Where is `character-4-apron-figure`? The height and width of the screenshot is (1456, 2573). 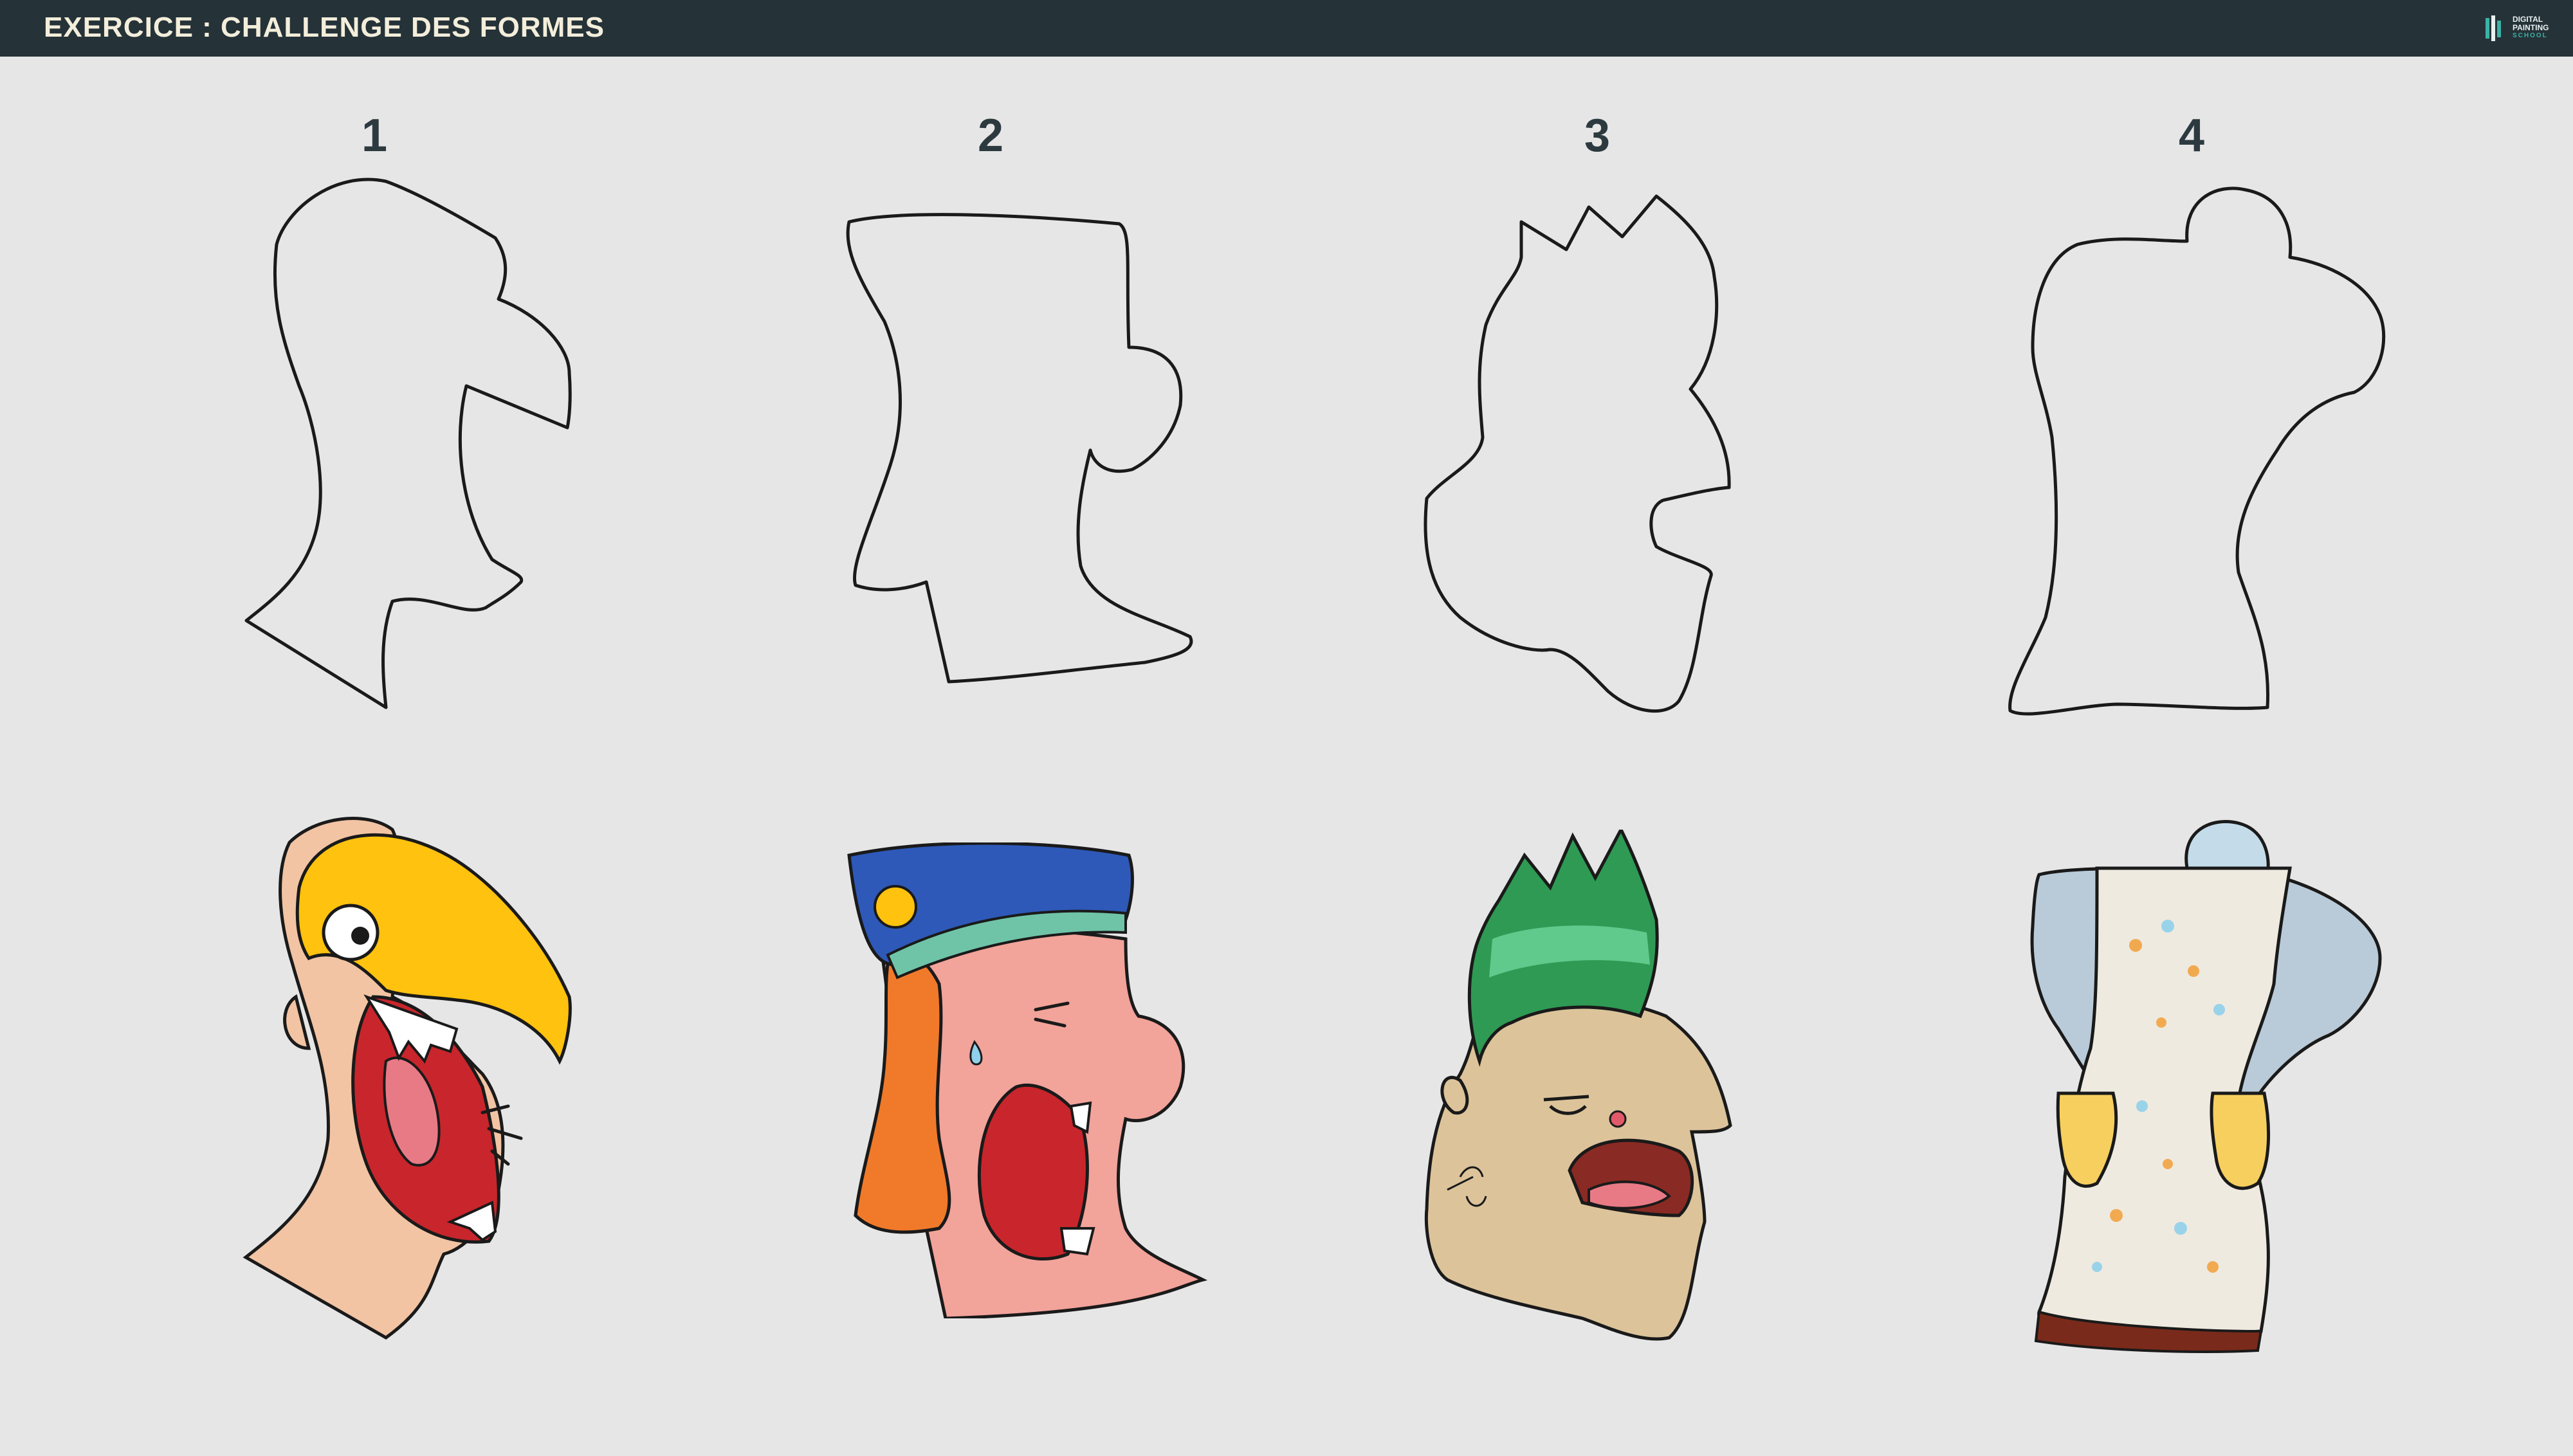 character-4-apron-figure is located at coordinates (2206, 1086).